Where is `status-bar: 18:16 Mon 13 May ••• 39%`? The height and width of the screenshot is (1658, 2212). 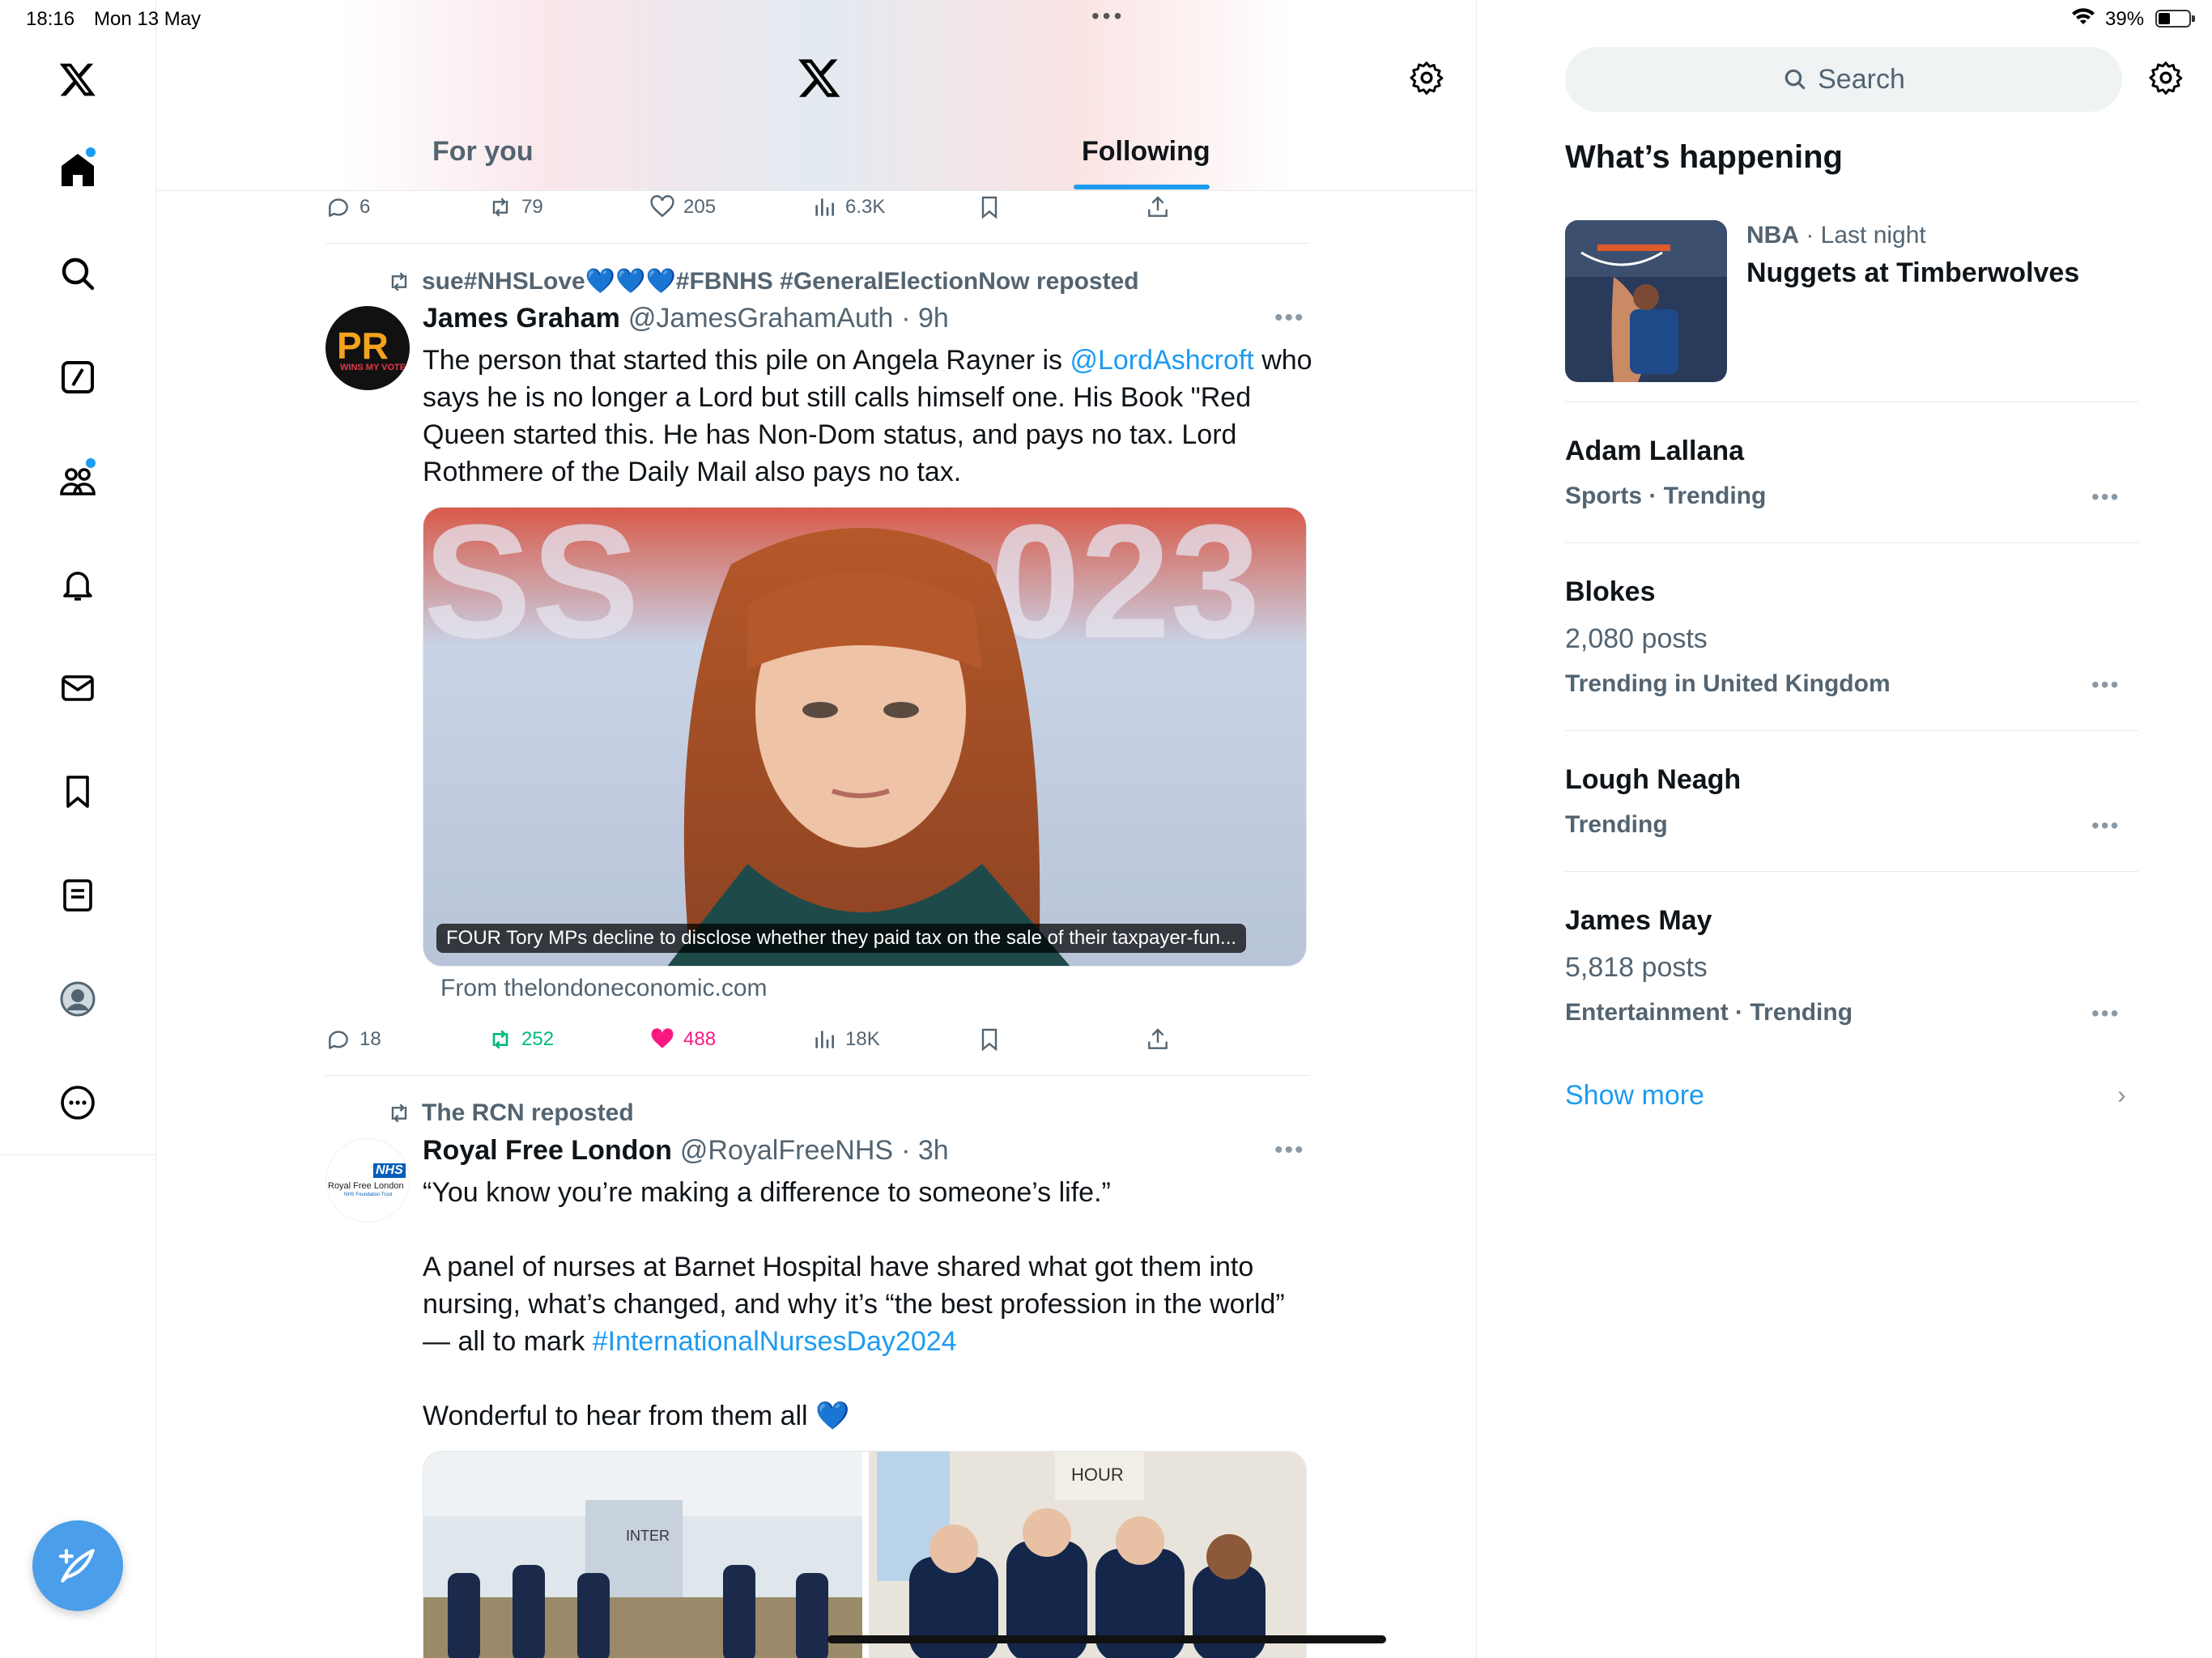
status-bar: 18:16 Mon 13 May ••• 39% is located at coordinates (1106, 19).